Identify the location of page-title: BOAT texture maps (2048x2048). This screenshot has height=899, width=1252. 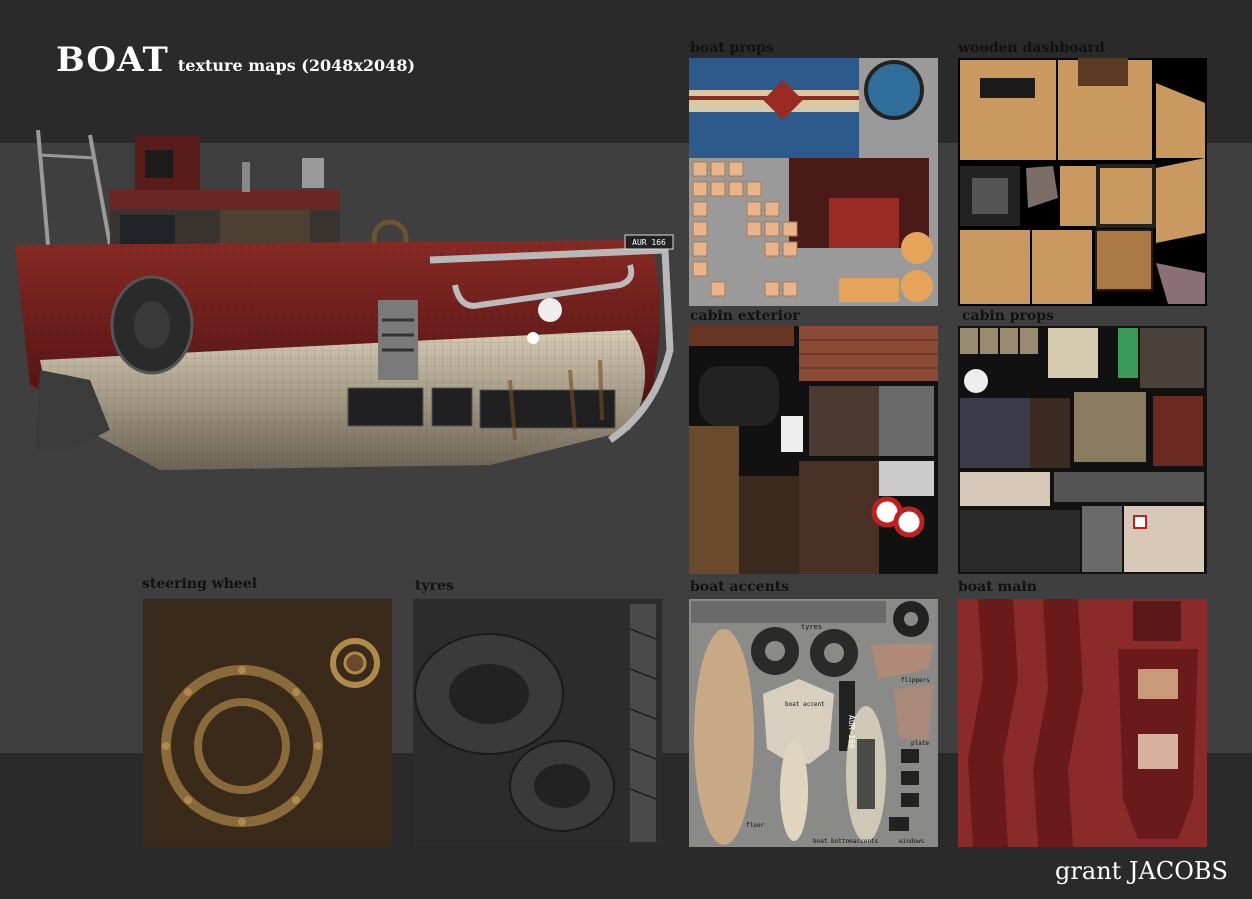
(235, 60).